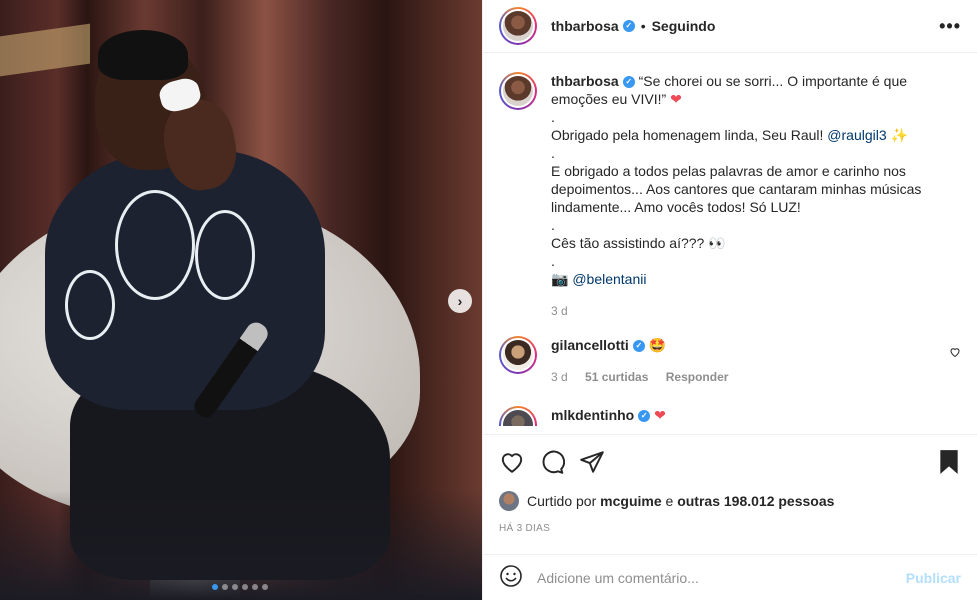 The height and width of the screenshot is (600, 977). Describe the element at coordinates (185, 280) in the screenshot. I see `person-sweater` at that location.